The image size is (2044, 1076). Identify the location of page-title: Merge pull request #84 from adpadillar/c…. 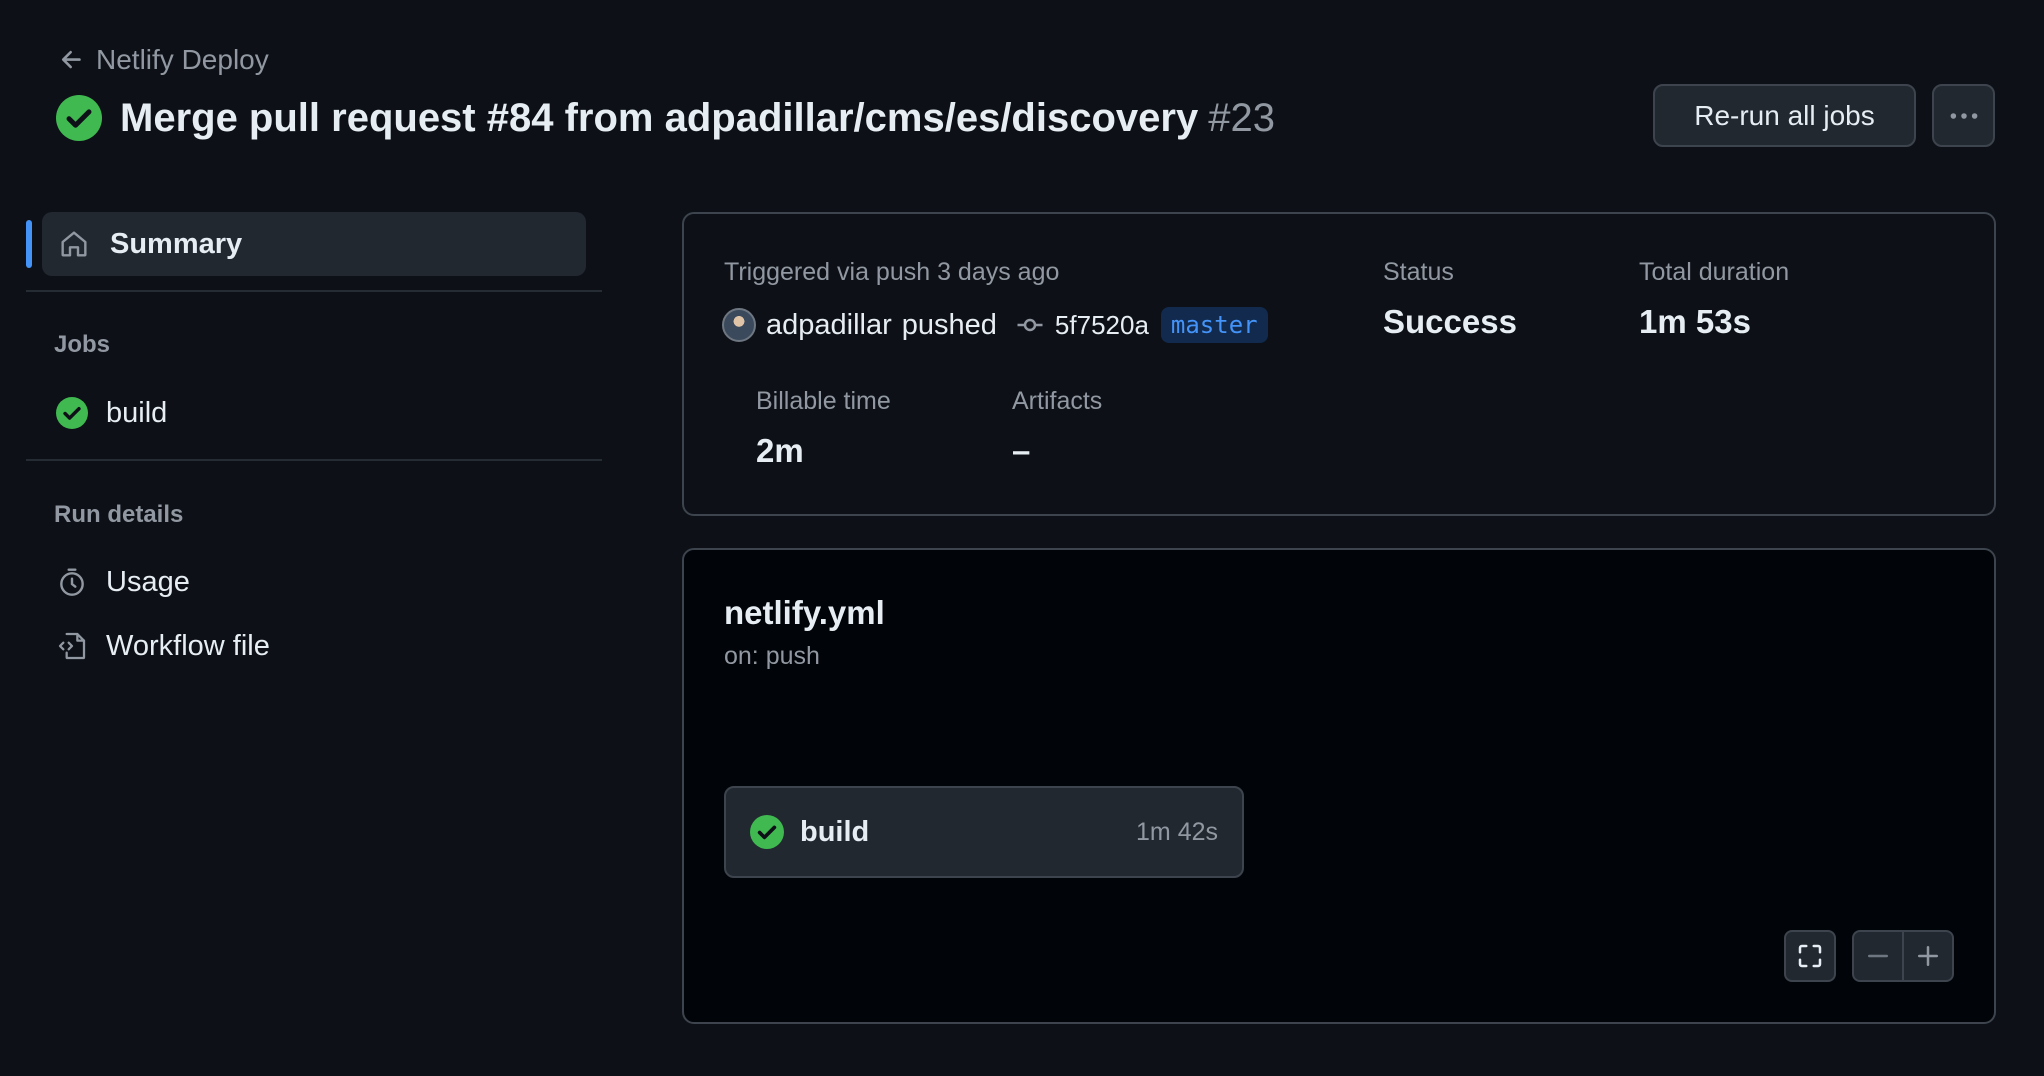
(665, 118).